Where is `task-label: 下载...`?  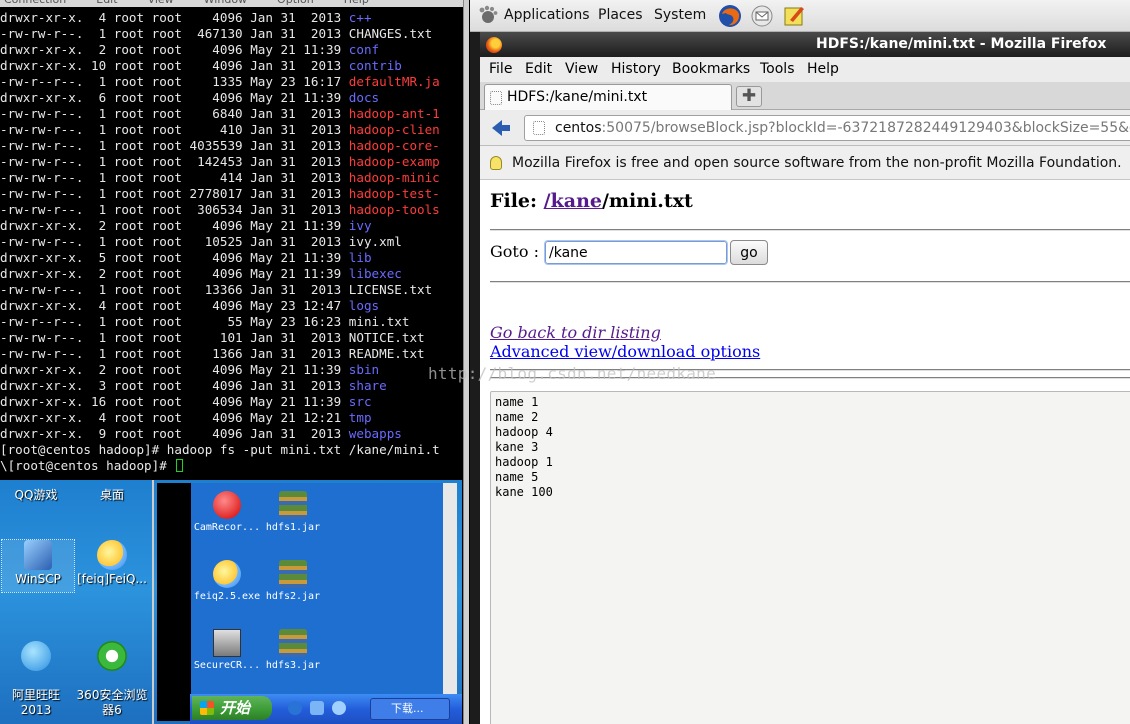 task-label: 下载... is located at coordinates (407, 708).